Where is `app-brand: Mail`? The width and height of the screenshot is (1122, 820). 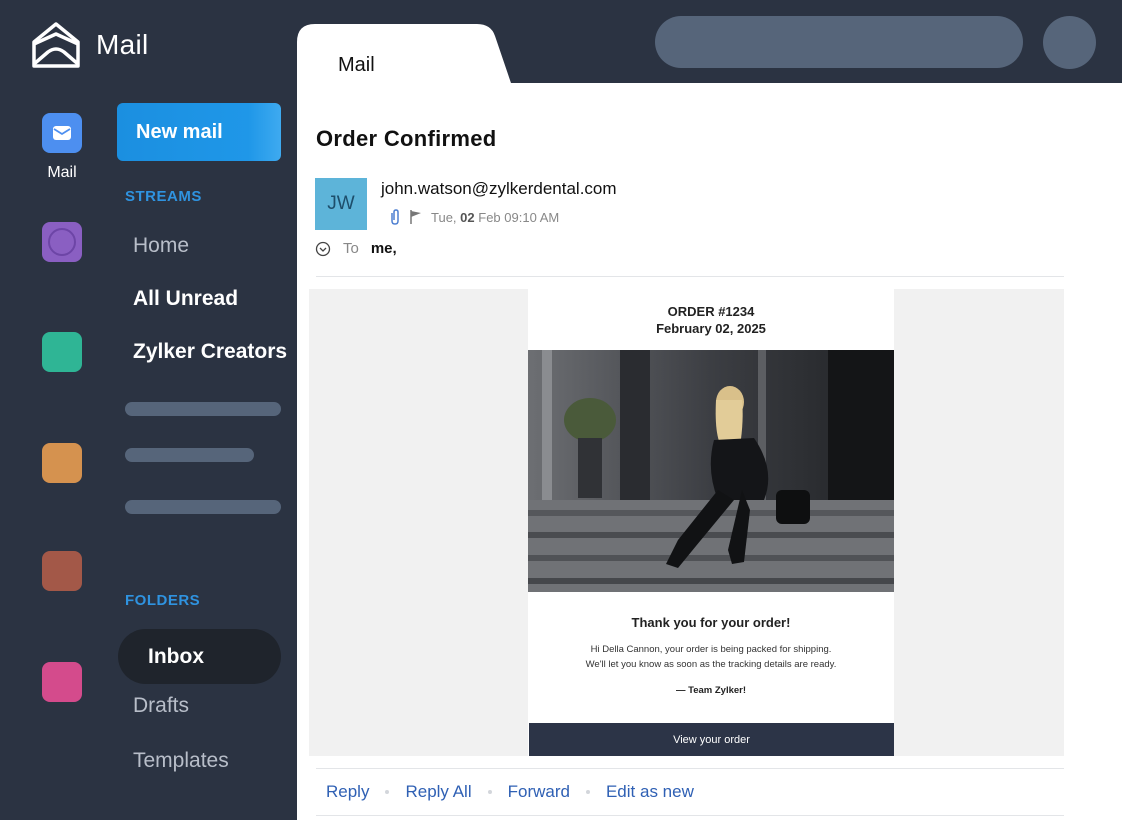
app-brand: Mail is located at coordinates (89, 45).